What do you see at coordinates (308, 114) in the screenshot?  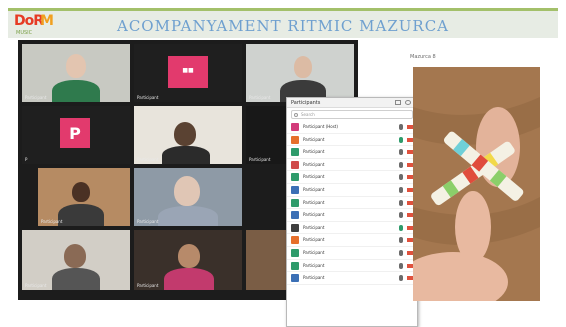 I see `search-placeholder: Search` at bounding box center [308, 114].